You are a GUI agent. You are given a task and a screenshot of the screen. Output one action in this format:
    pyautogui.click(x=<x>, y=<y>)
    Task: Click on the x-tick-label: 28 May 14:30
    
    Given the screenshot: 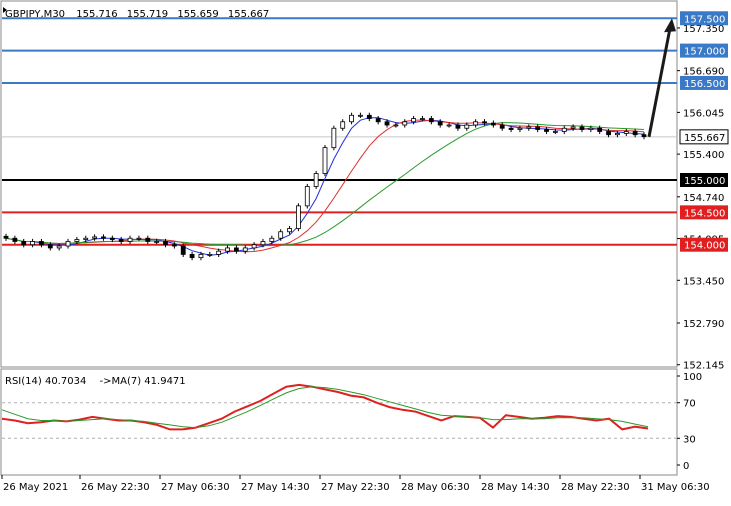 What is the action you would take?
    pyautogui.click(x=515, y=487)
    